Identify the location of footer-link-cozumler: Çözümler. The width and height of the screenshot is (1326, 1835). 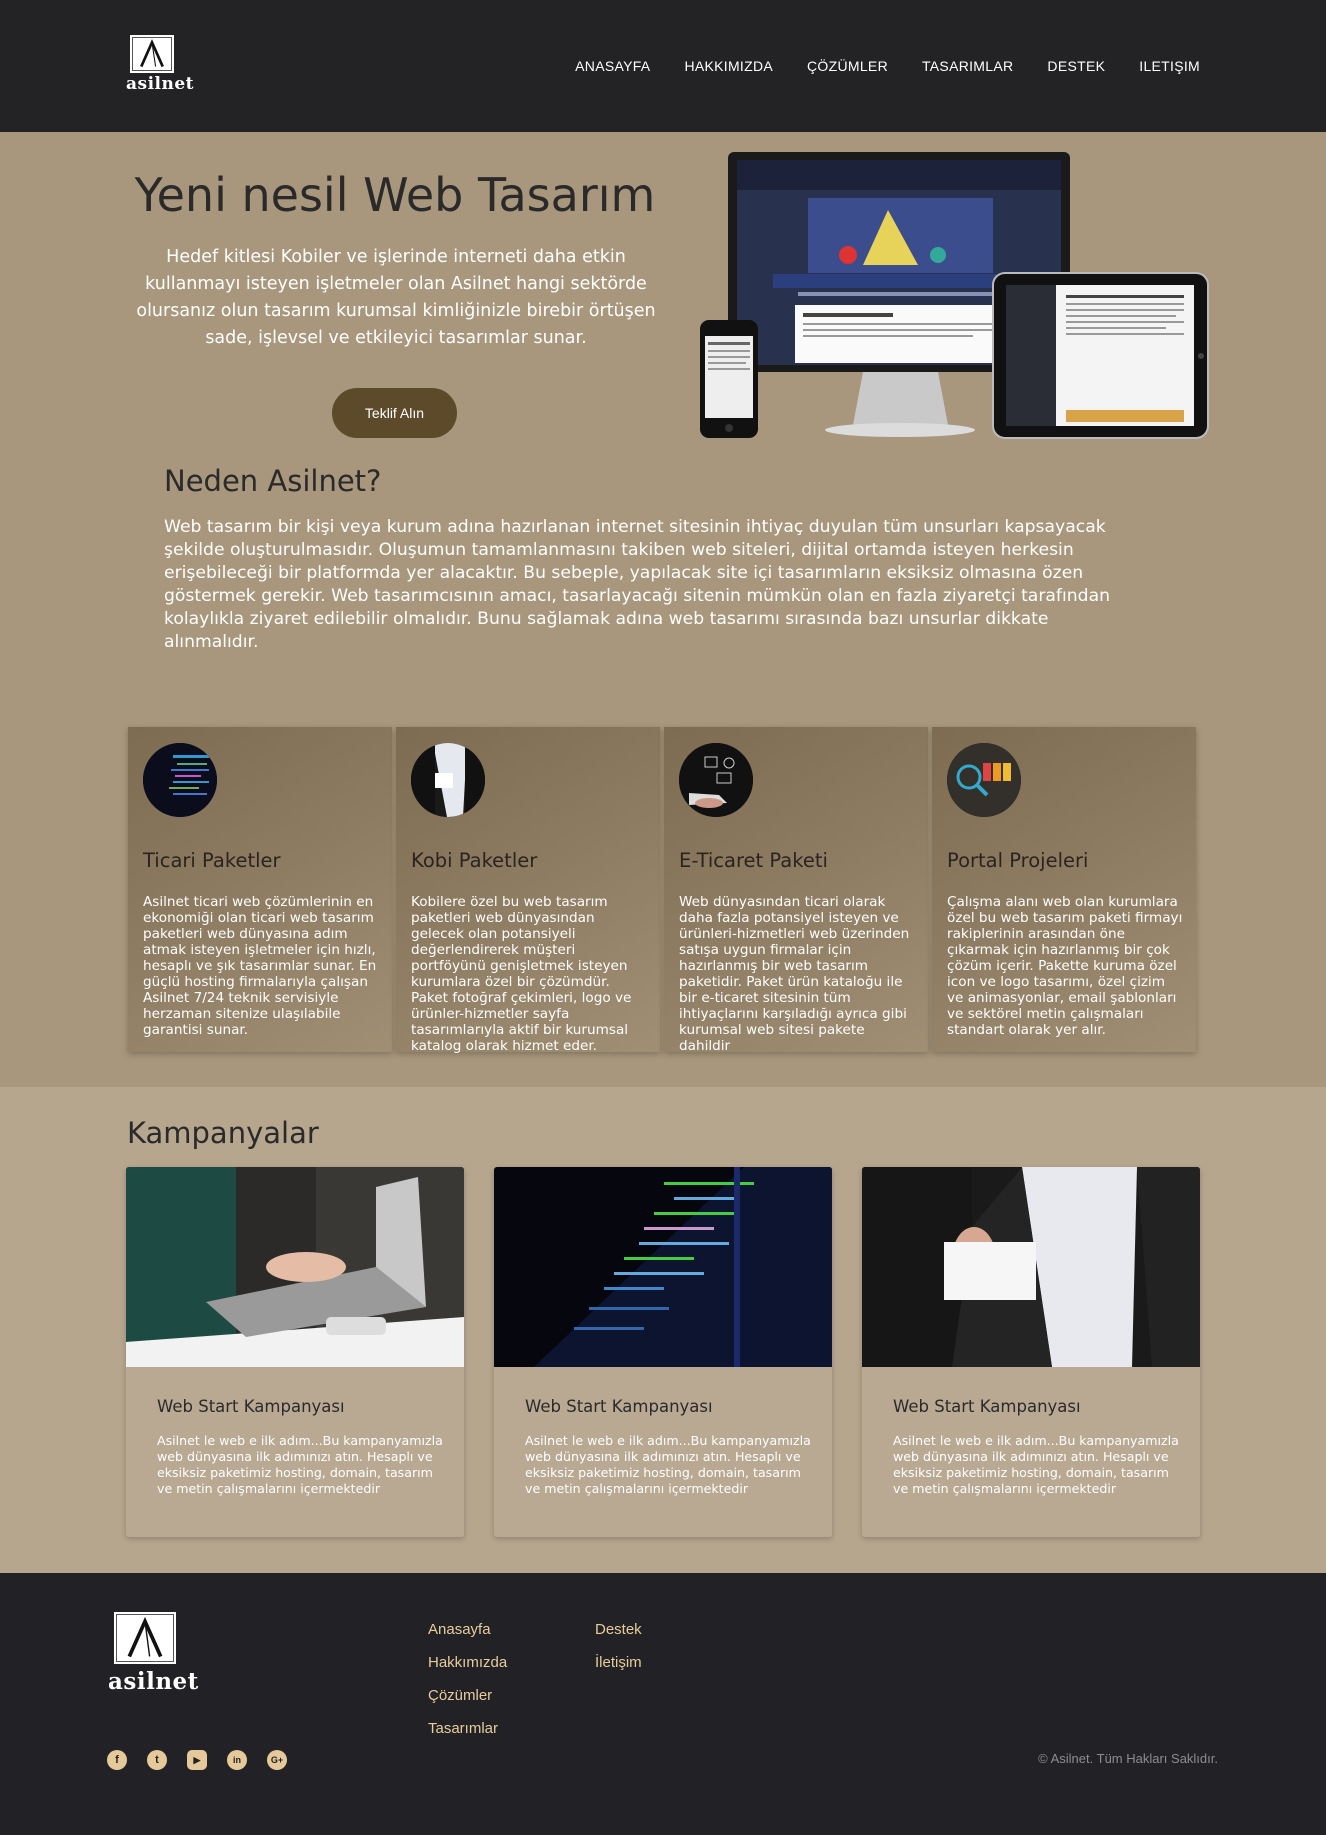
(467, 1696).